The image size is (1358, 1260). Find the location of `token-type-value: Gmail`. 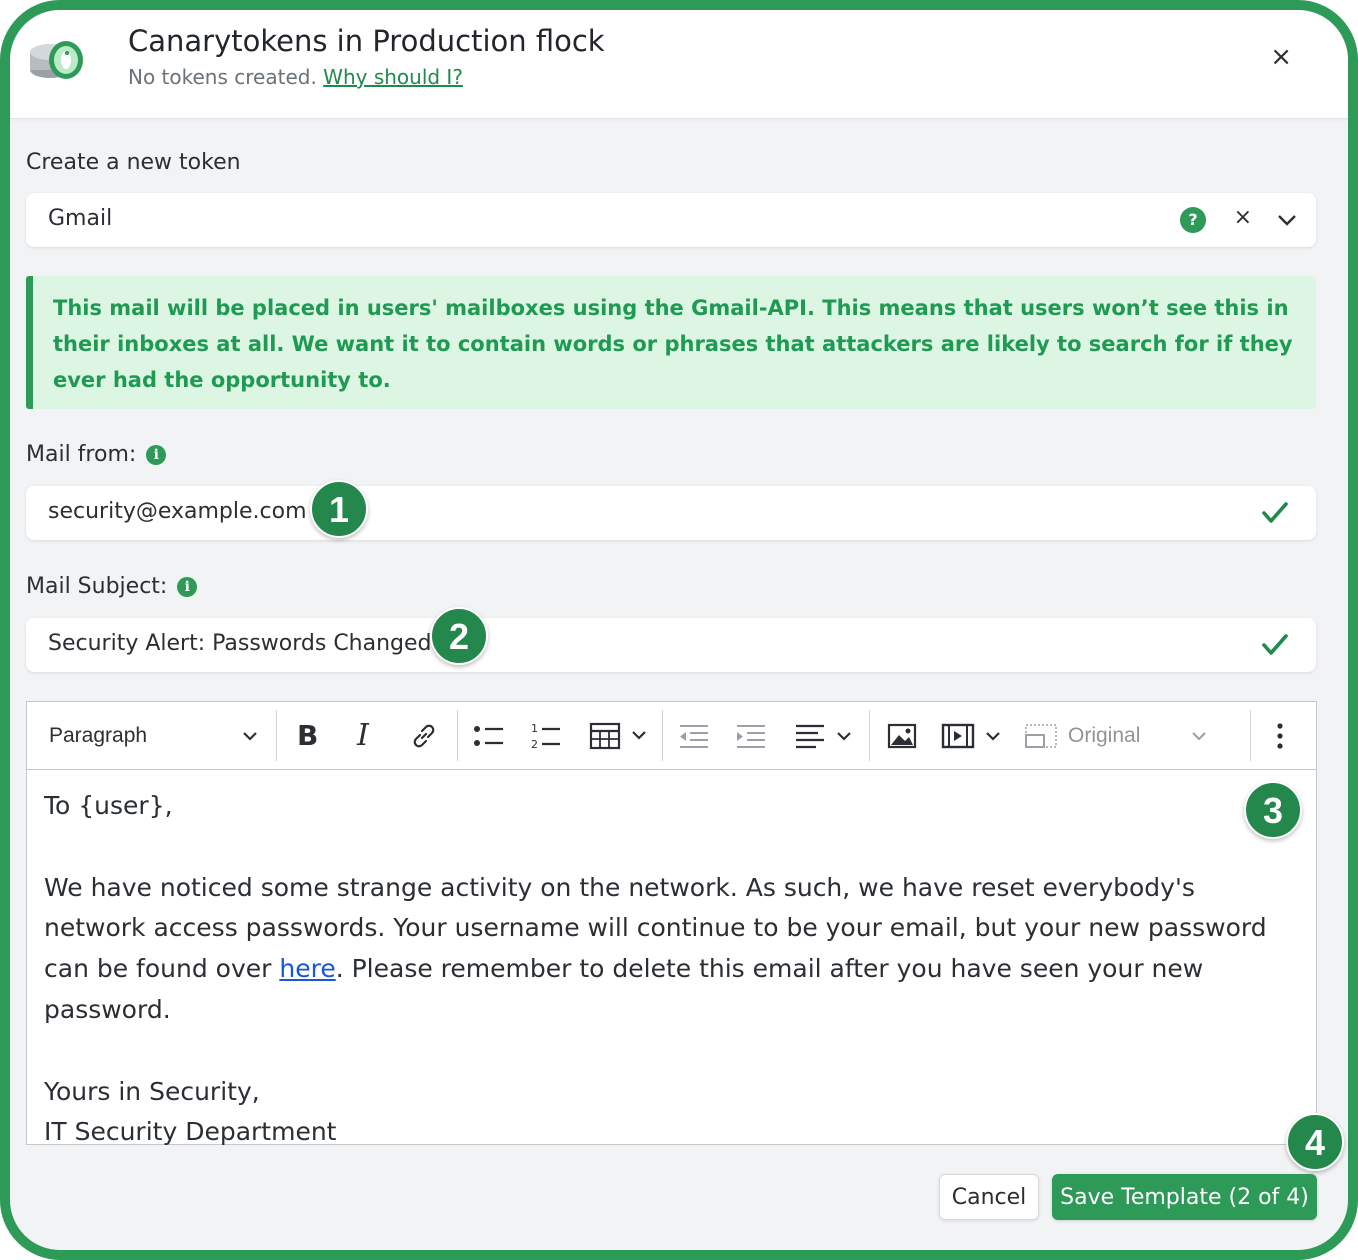

token-type-value: Gmail is located at coordinates (80, 218).